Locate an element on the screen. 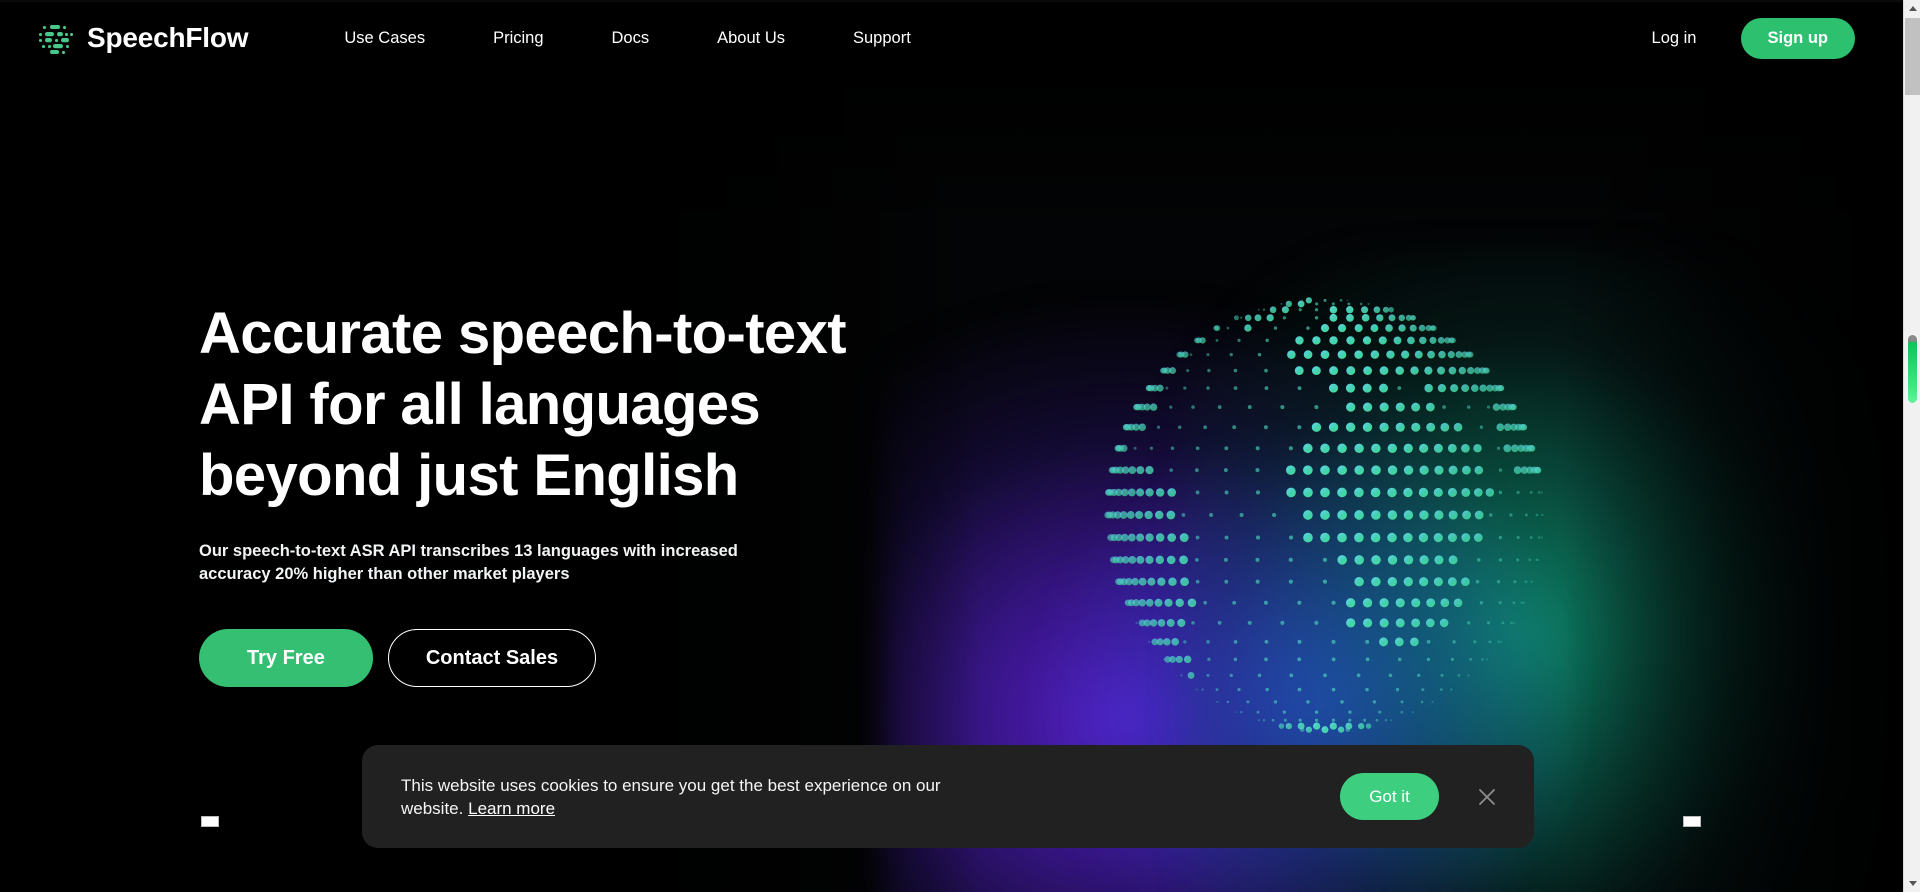  hero-cta-row: Try Free Contact Sales is located at coordinates (569, 658).